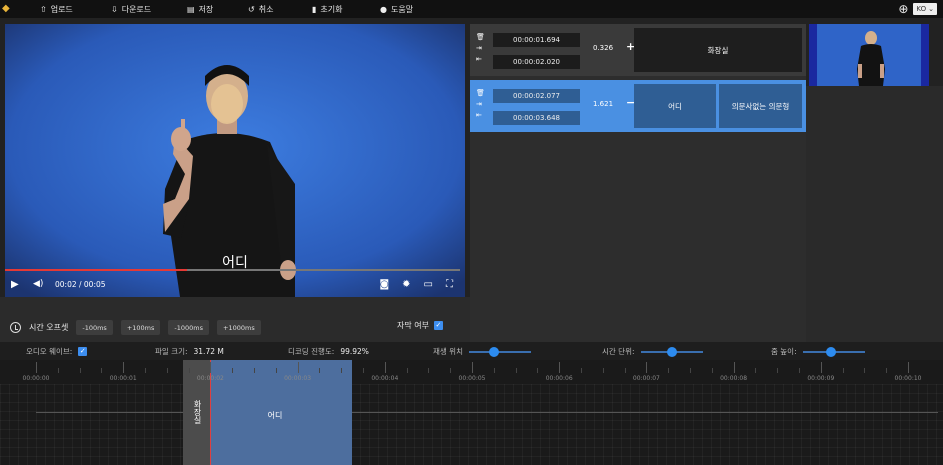  What do you see at coordinates (646, 378) in the screenshot?
I see `timeline-tick-label: 00:00:07` at bounding box center [646, 378].